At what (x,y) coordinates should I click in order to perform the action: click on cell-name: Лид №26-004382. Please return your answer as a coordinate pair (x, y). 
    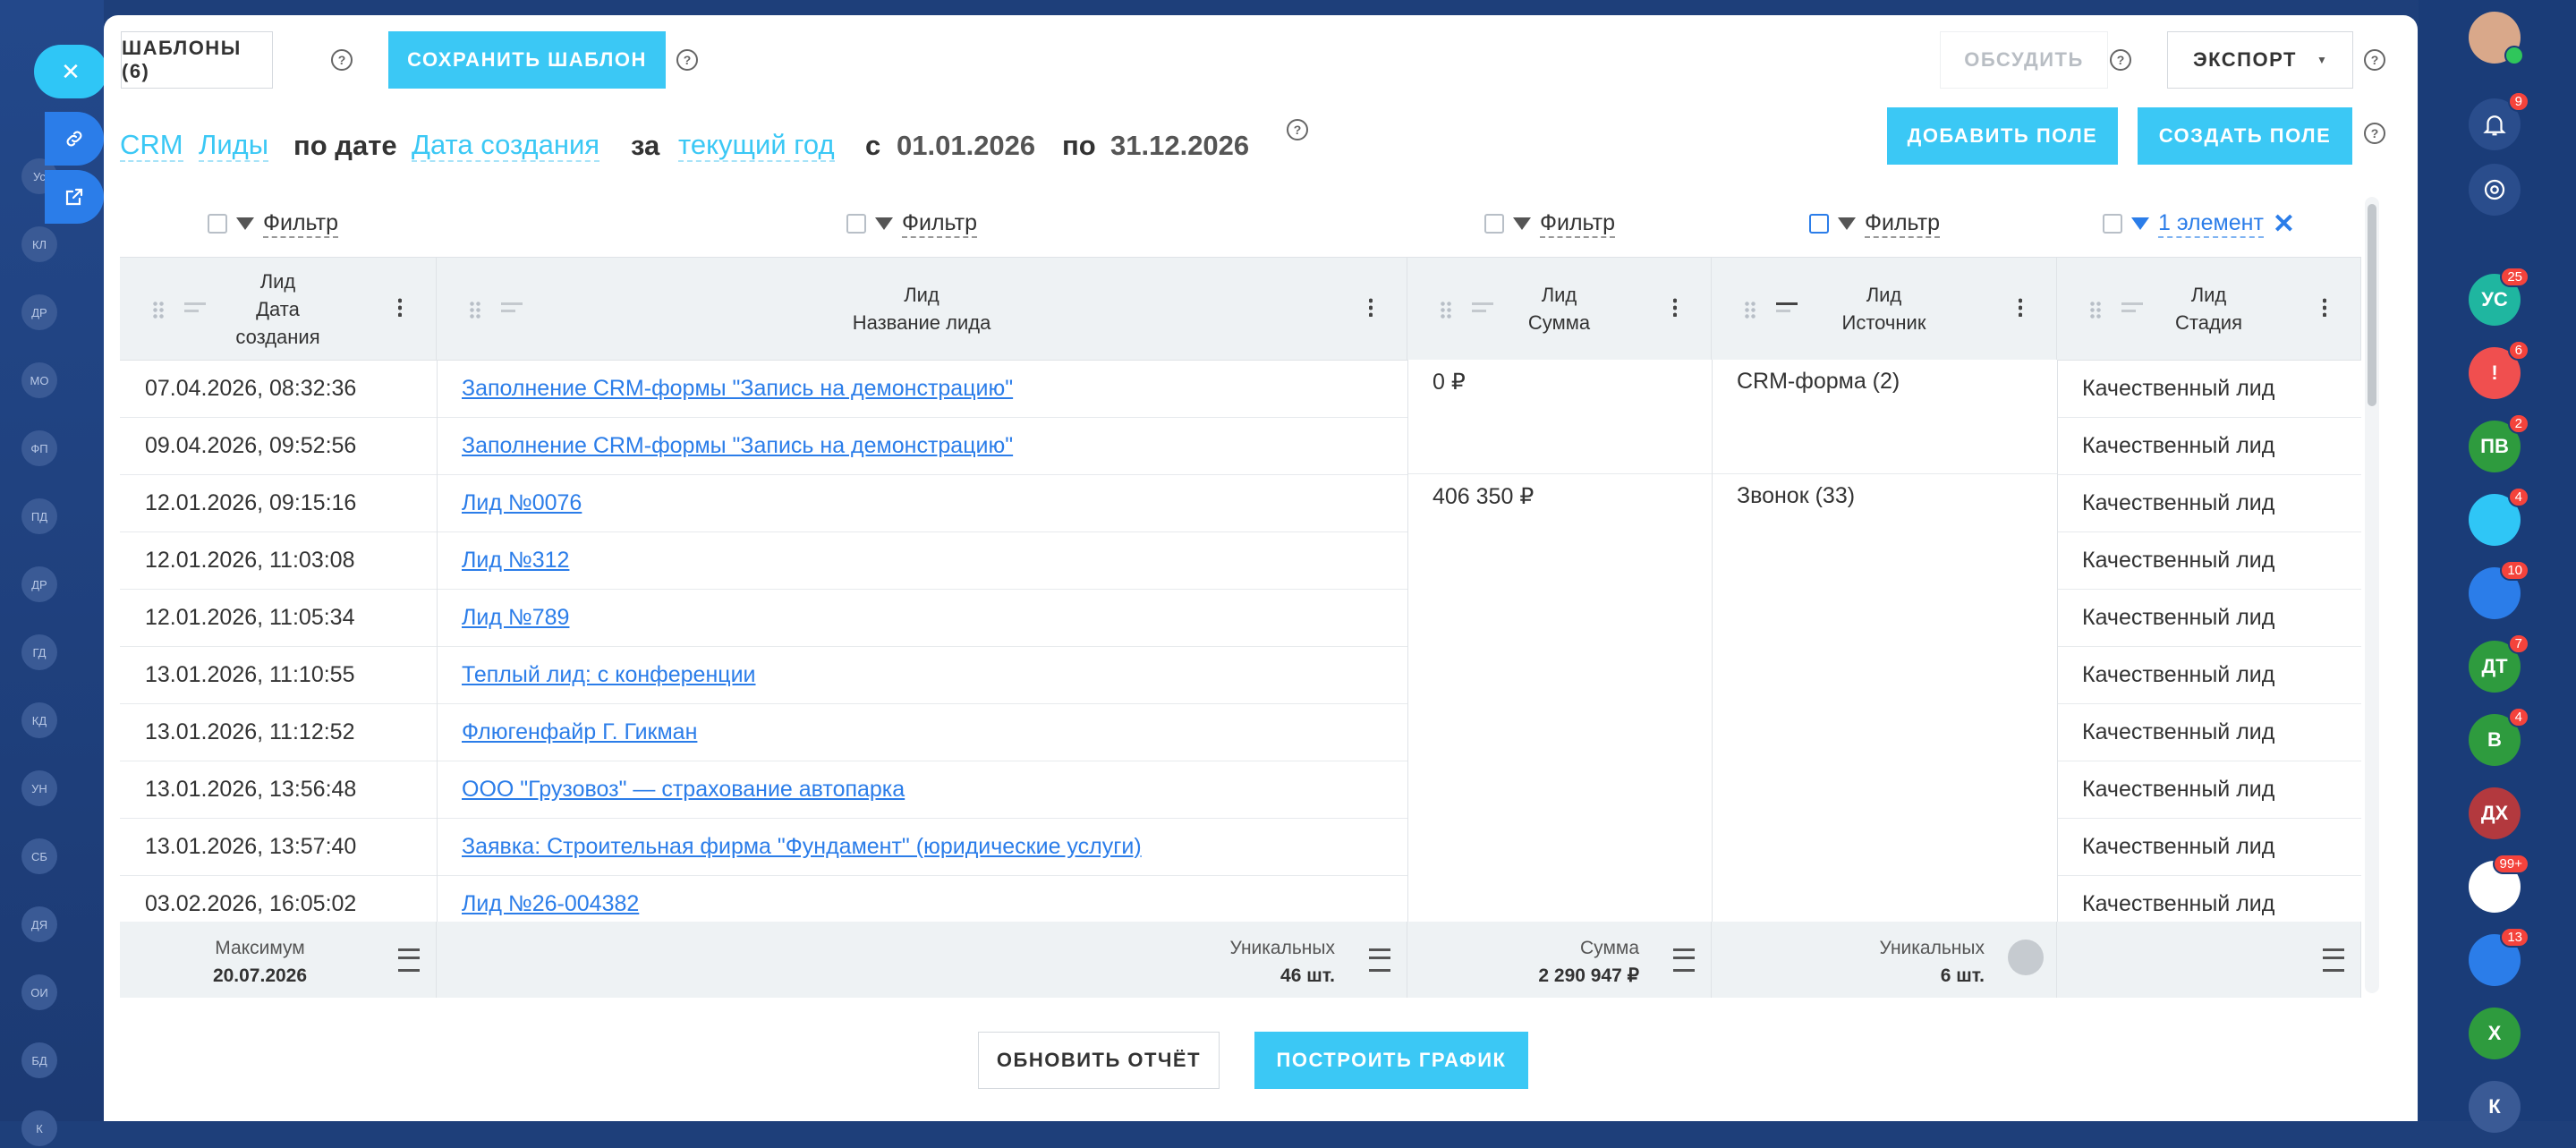
    Looking at the image, I should click on (922, 898).